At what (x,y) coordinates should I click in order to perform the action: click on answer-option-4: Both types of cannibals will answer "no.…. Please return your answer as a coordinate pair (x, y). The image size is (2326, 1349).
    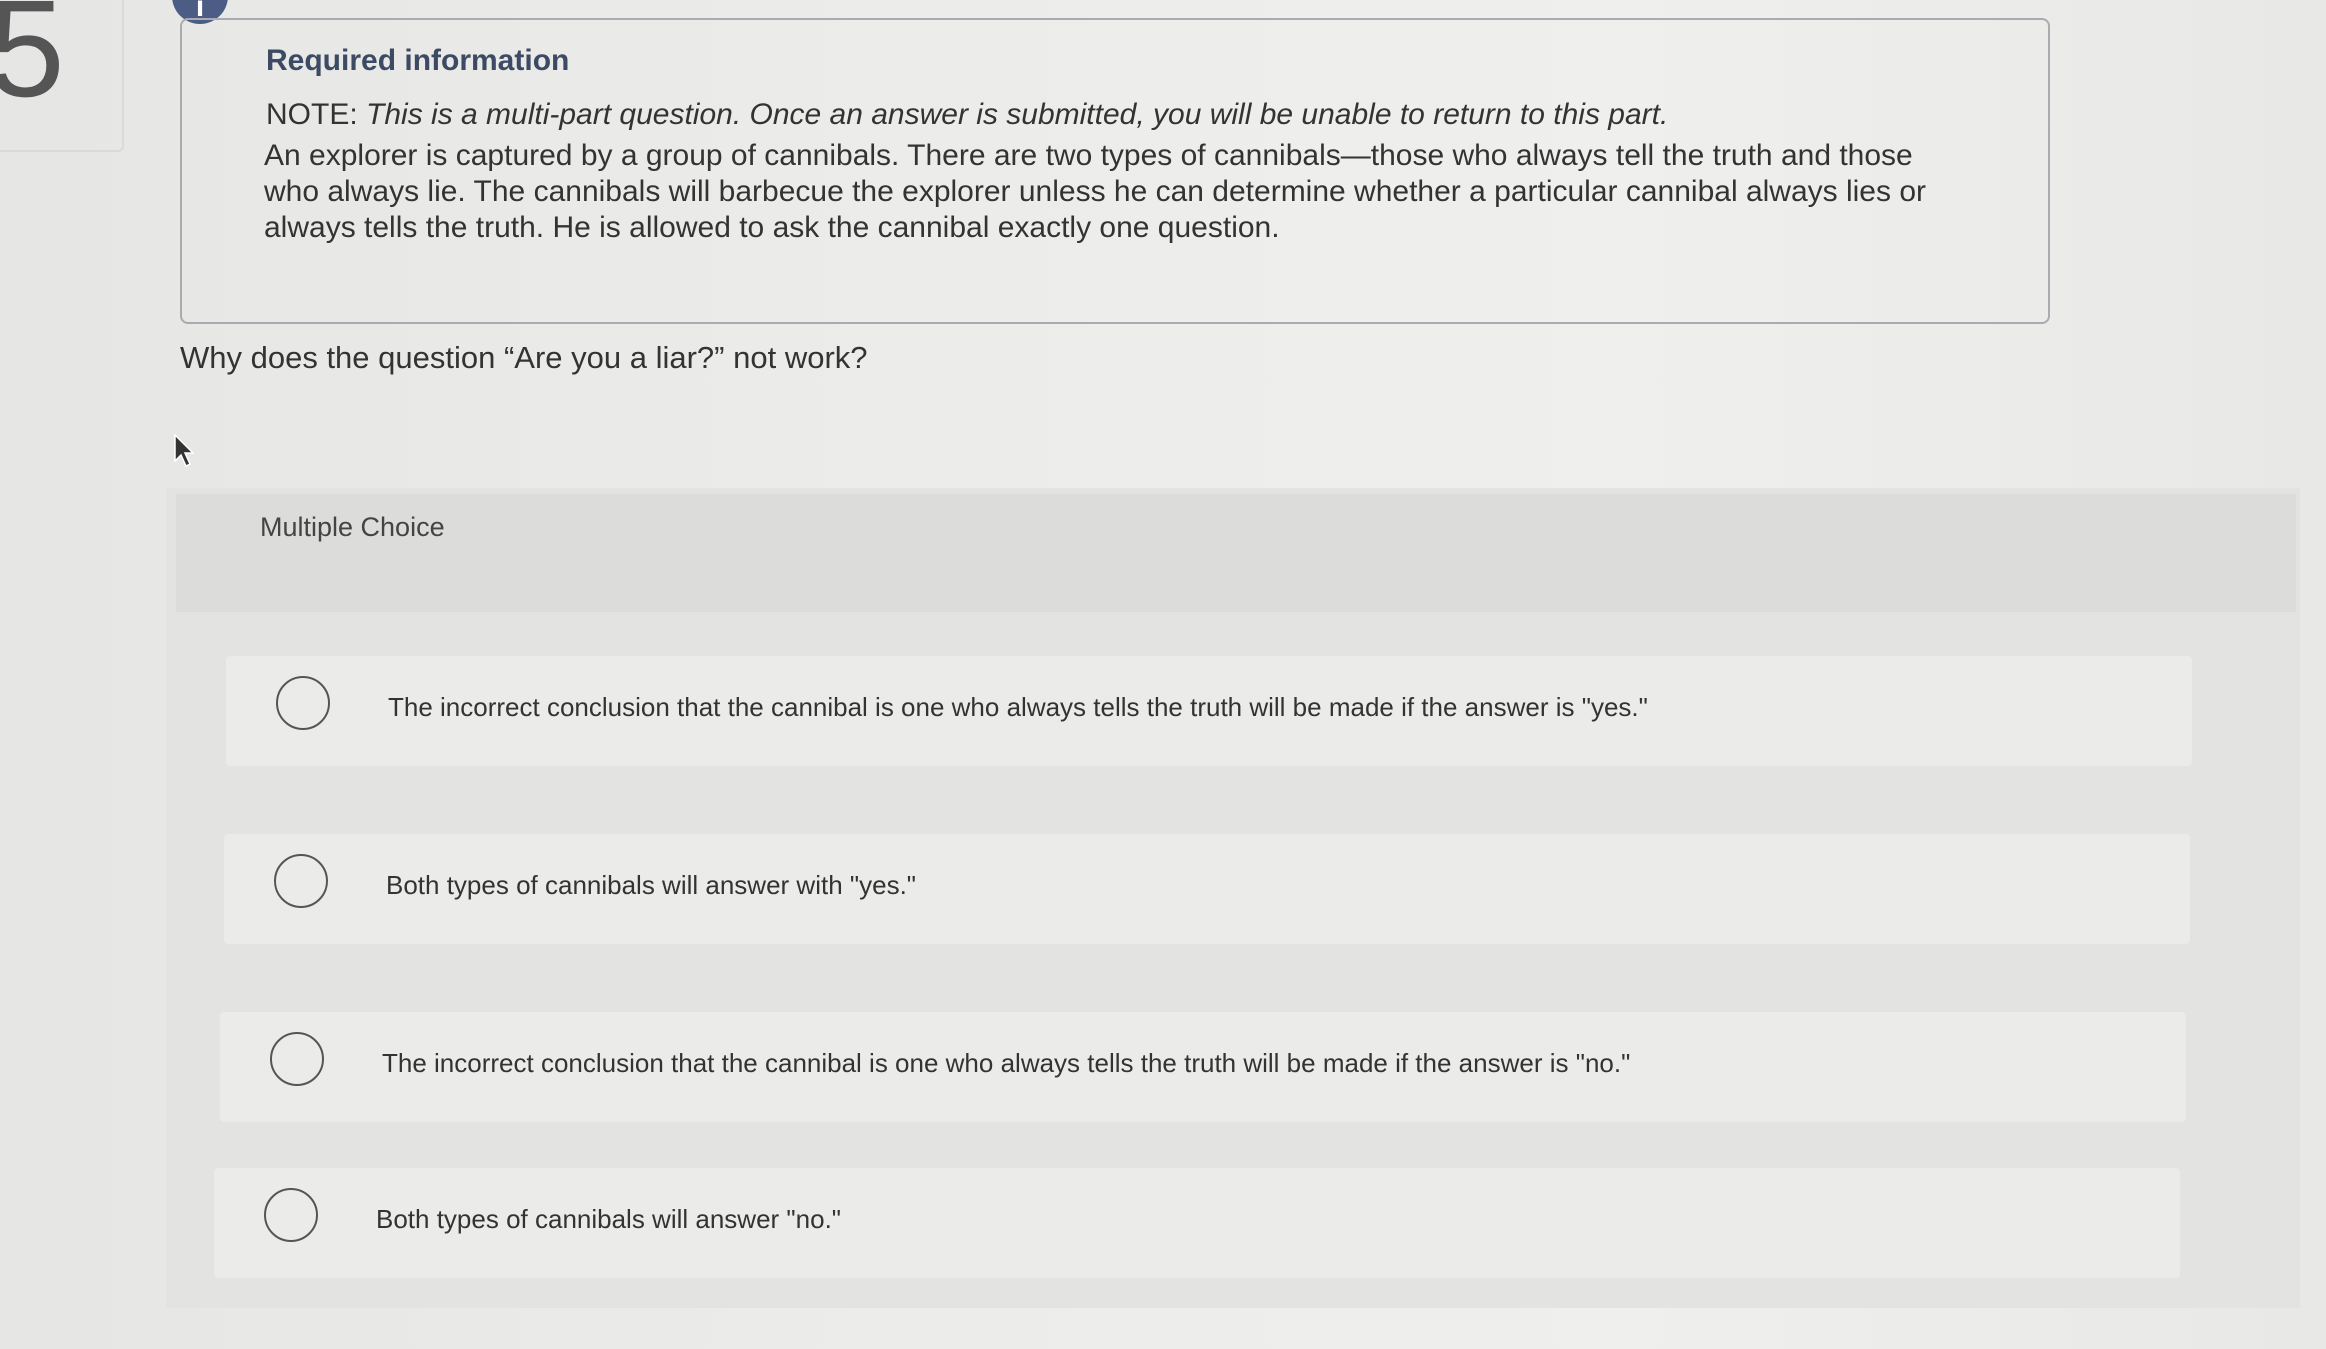
    Looking at the image, I should click on (1197, 1223).